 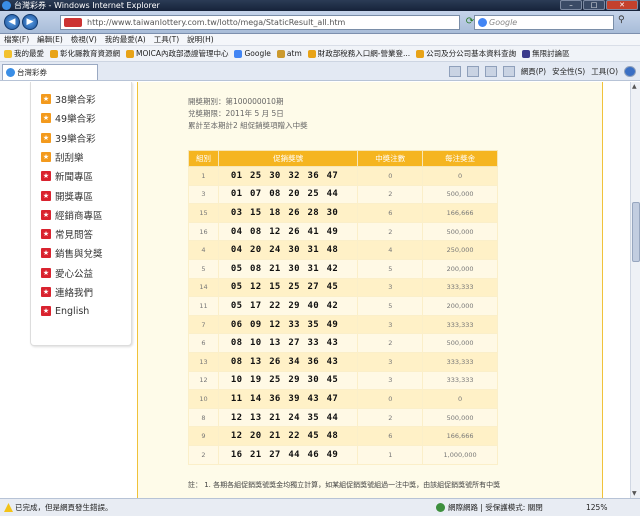 What do you see at coordinates (460, 250) in the screenshot?
I see `cell-prize: 250,000` at bounding box center [460, 250].